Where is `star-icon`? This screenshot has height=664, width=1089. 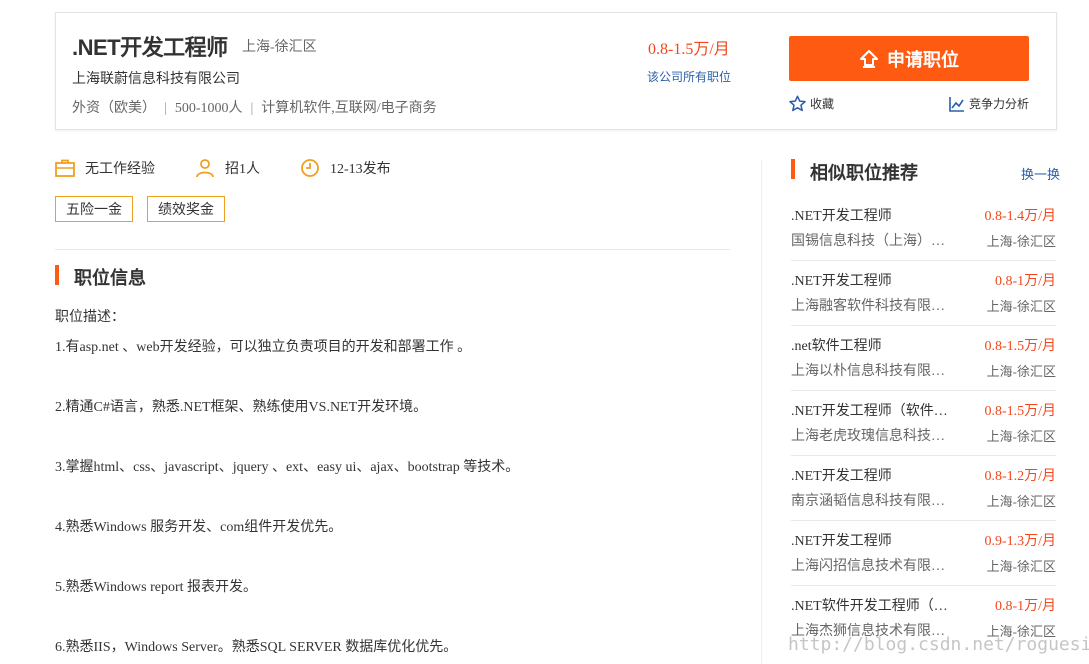 star-icon is located at coordinates (797, 103).